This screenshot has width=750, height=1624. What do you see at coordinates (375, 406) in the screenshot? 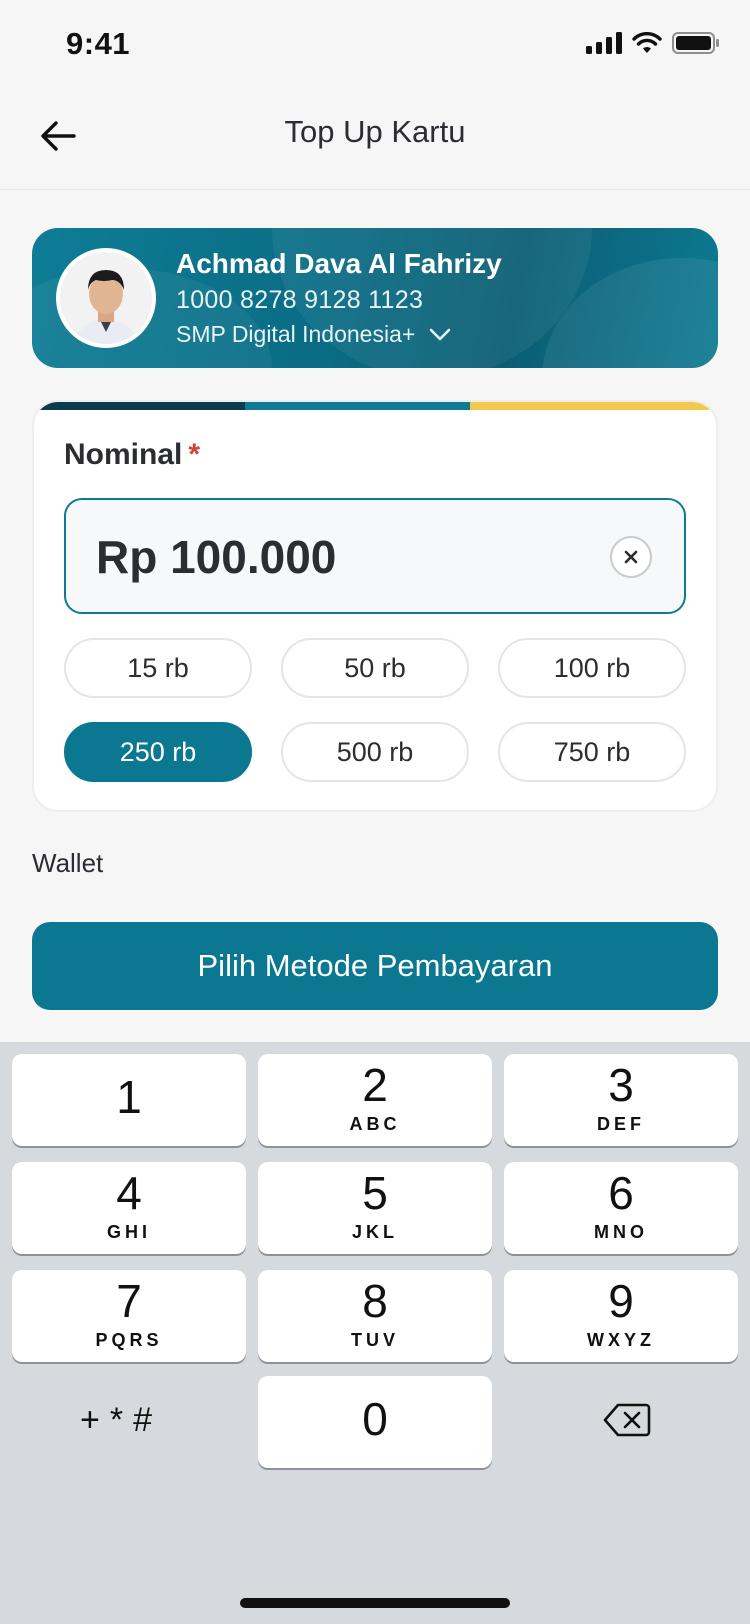
I see `card-accent-stripe` at bounding box center [375, 406].